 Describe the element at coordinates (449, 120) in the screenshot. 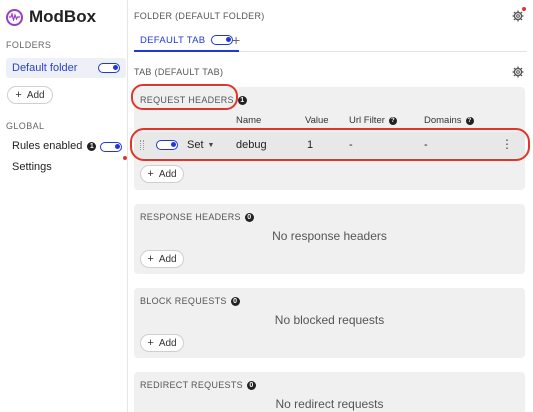

I see `column-domains: Domains?` at that location.